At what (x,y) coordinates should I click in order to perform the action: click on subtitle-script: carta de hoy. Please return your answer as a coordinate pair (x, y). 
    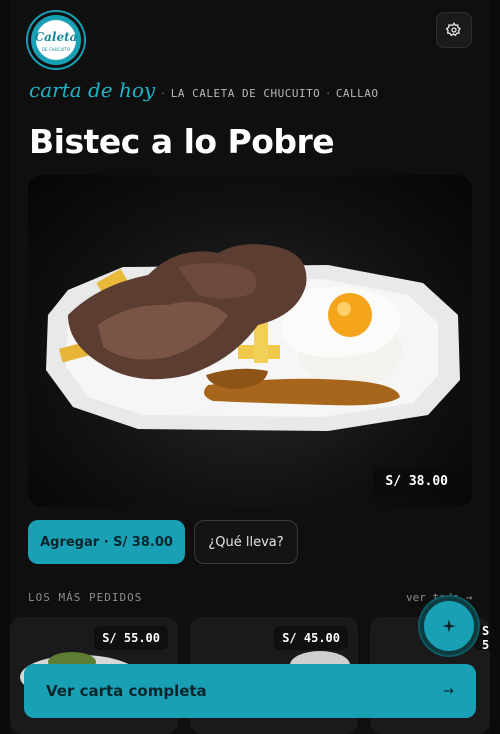
    Looking at the image, I should click on (92, 90).